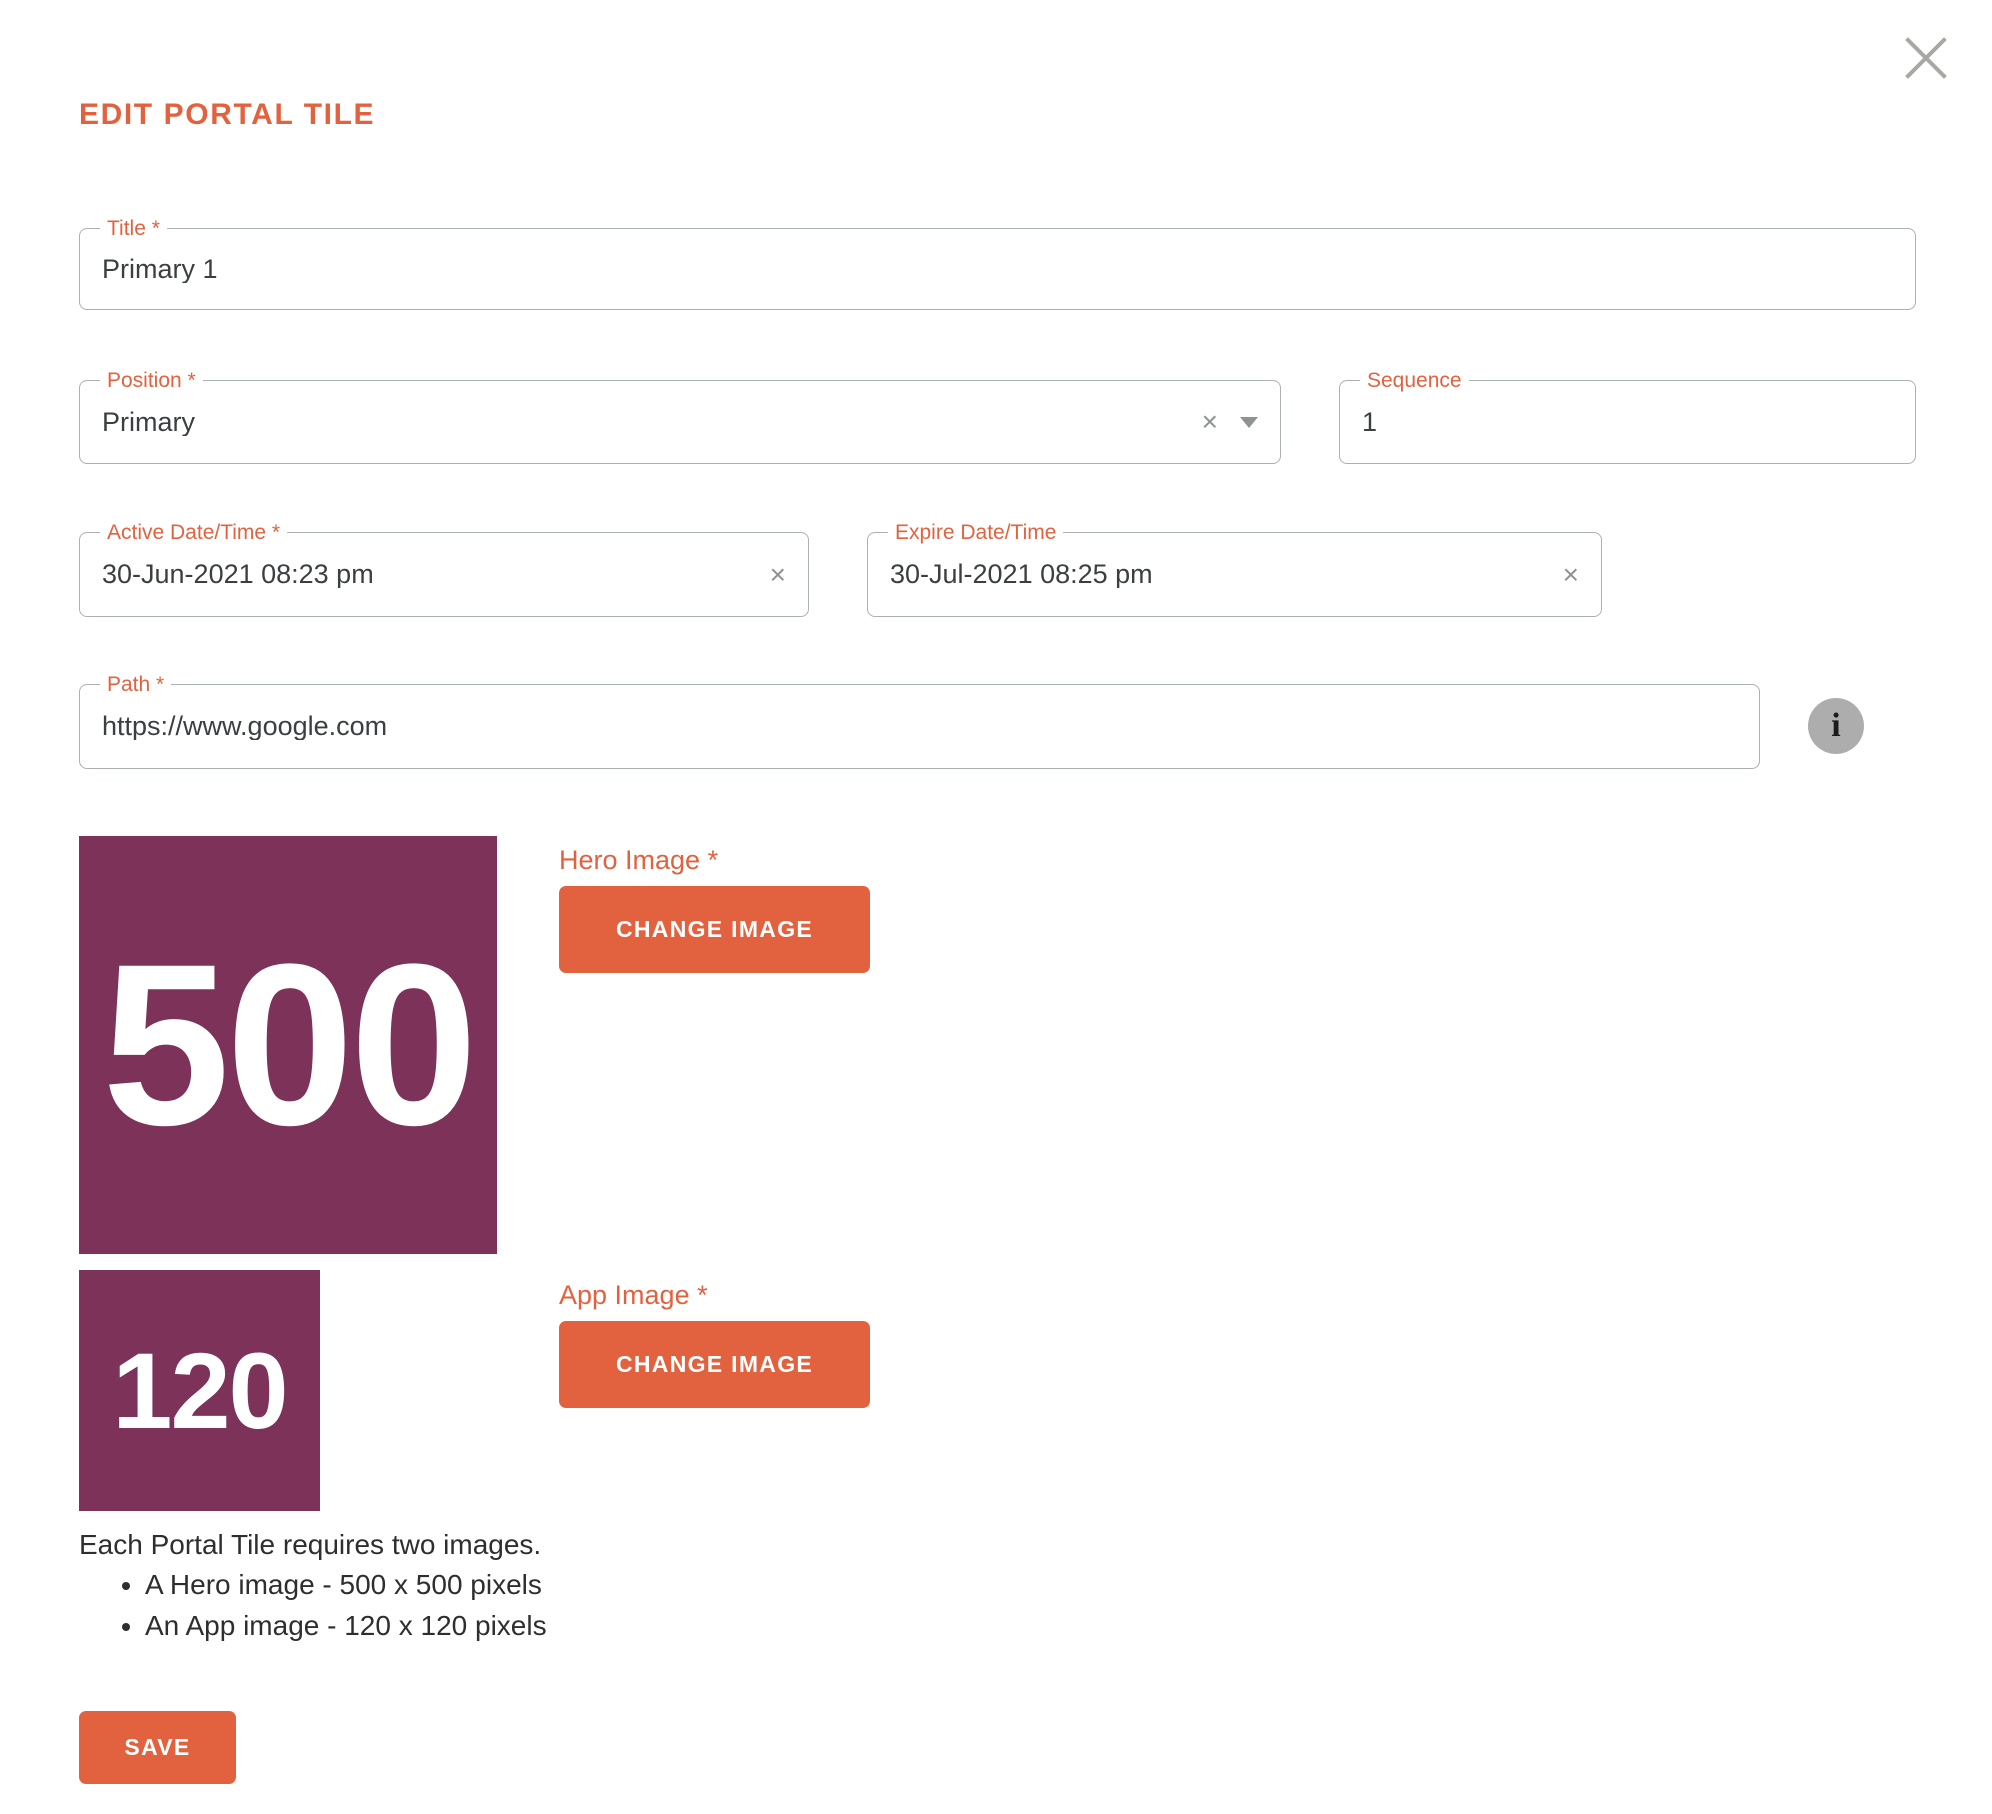  Describe the element at coordinates (136, 685) in the screenshot. I see `path-field-label: Path *` at that location.